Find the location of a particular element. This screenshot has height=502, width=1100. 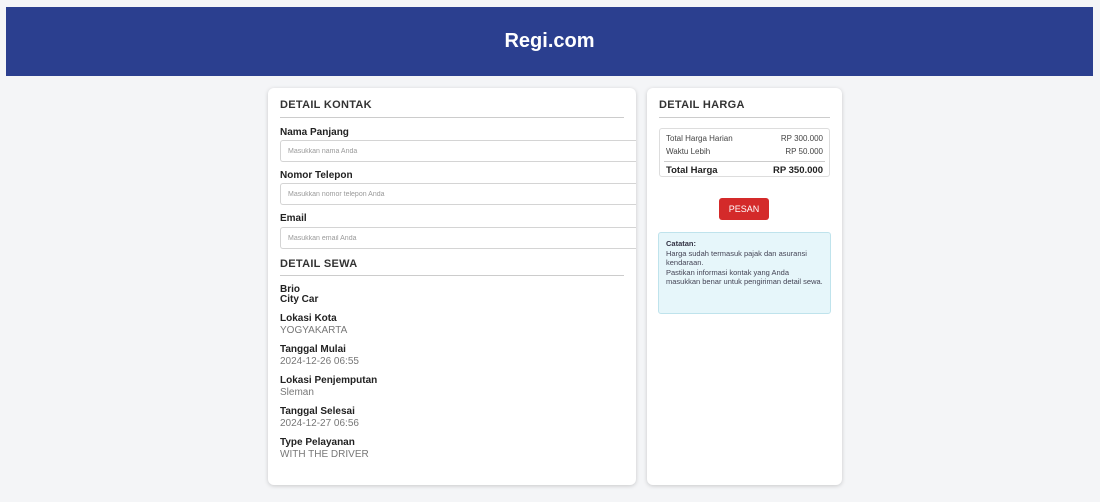

overtime-row: Waktu Lebih RP 50.000 is located at coordinates (744, 151).